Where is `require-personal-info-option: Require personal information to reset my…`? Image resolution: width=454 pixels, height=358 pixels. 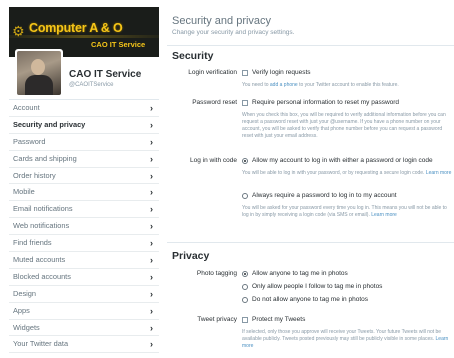 require-personal-info-option: Require personal information to reset my… is located at coordinates (320, 102).